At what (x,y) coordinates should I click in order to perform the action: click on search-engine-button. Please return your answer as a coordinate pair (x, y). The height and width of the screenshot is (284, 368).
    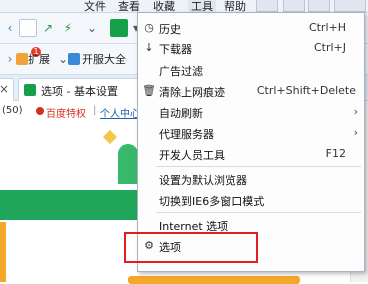
    Looking at the image, I should click on (119, 28).